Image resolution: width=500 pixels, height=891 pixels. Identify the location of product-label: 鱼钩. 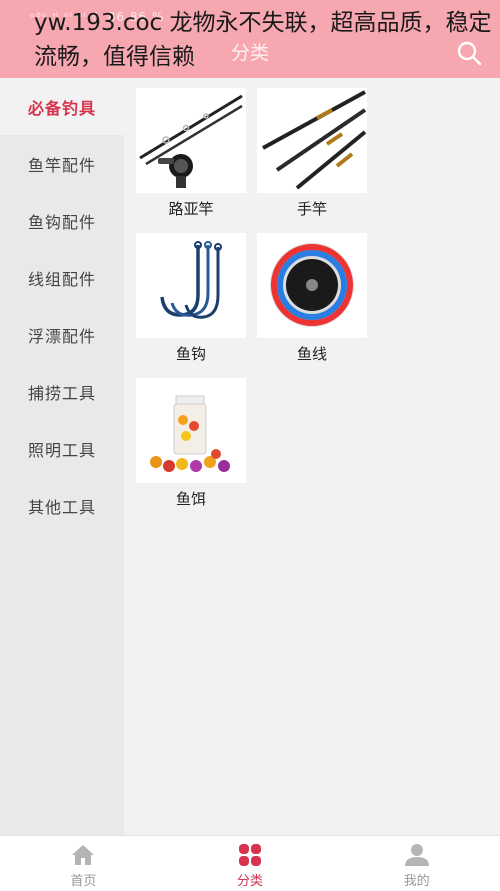
(190, 354).